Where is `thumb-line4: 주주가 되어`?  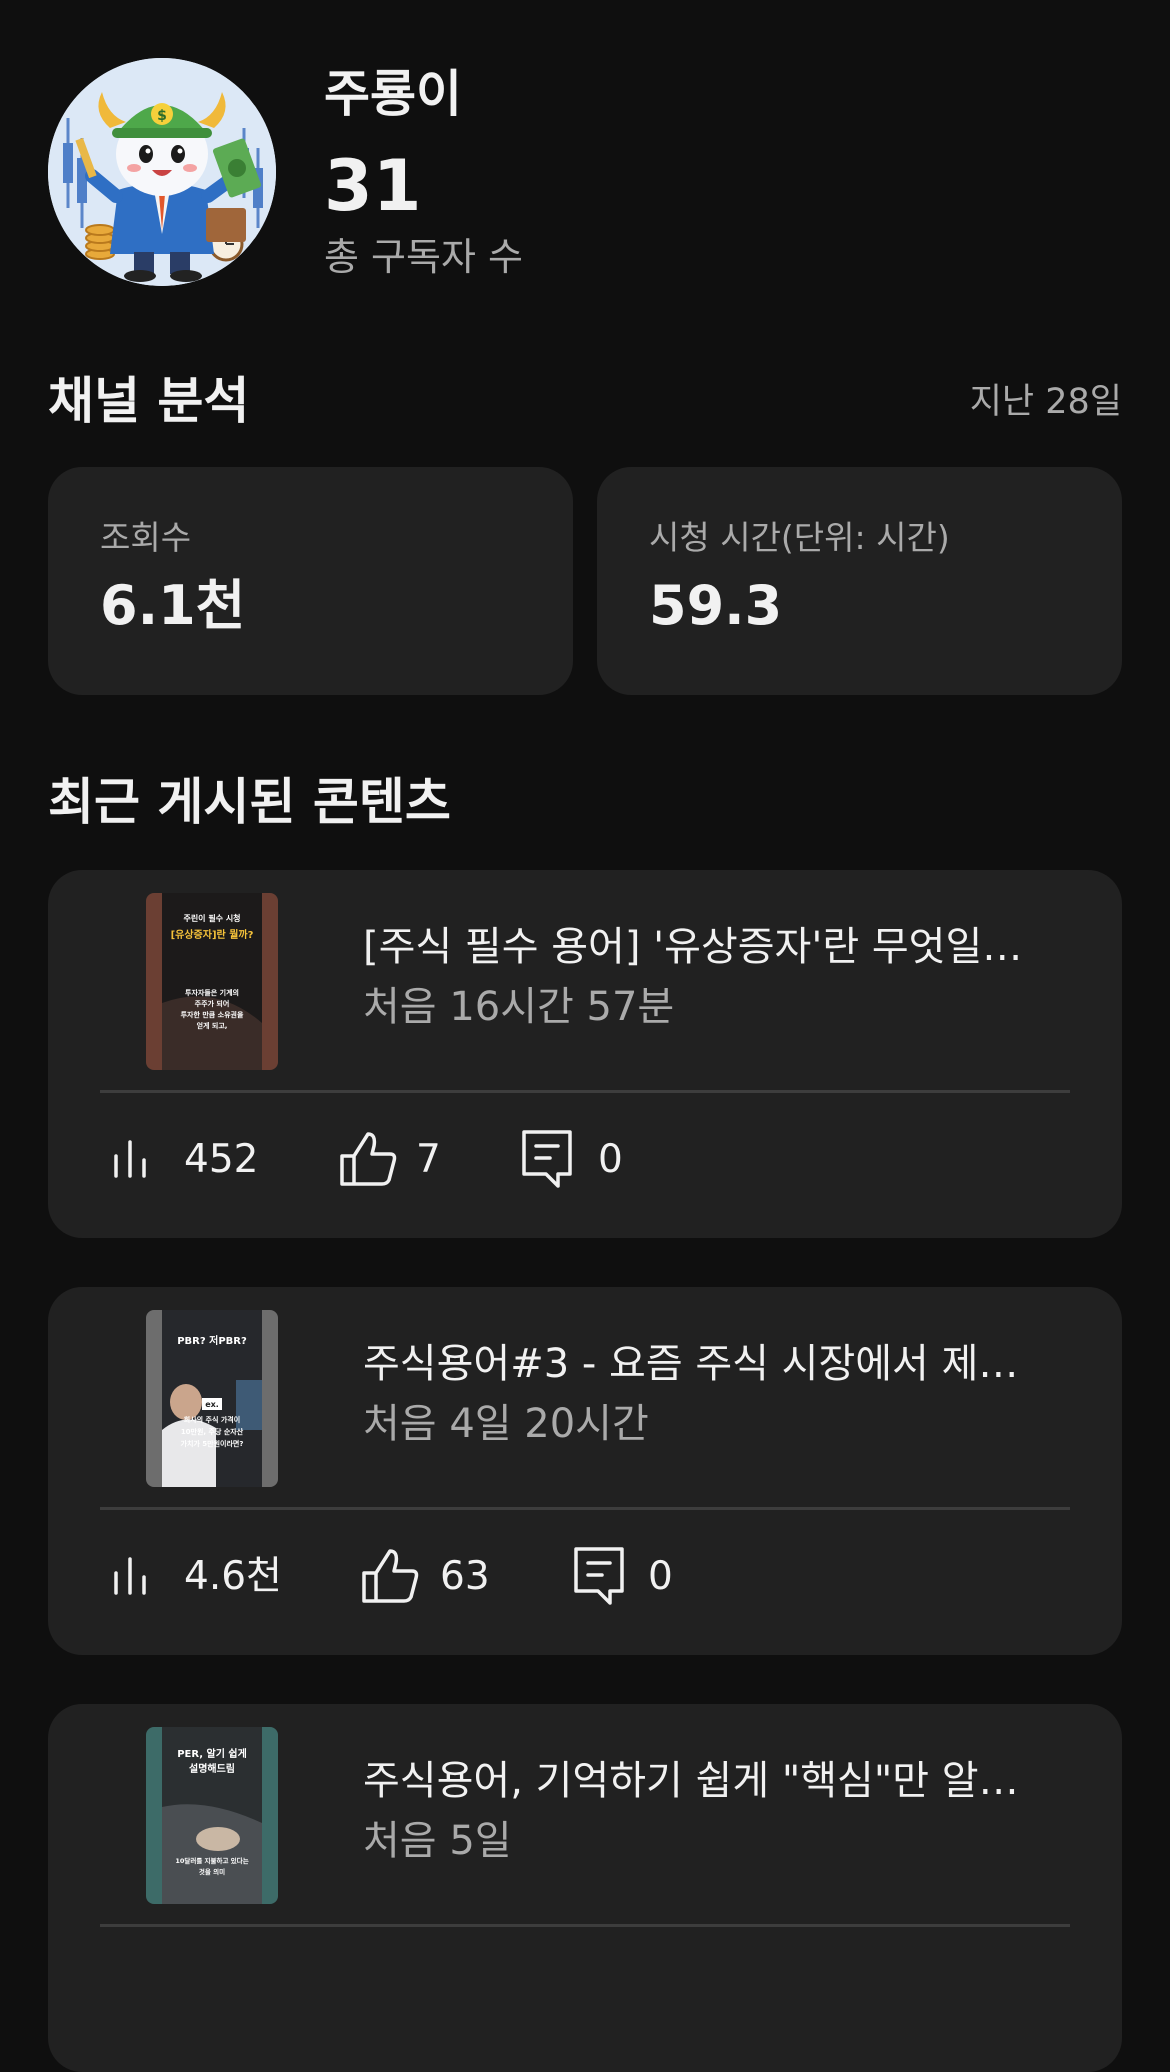 thumb-line4: 주주가 되어 is located at coordinates (212, 1003).